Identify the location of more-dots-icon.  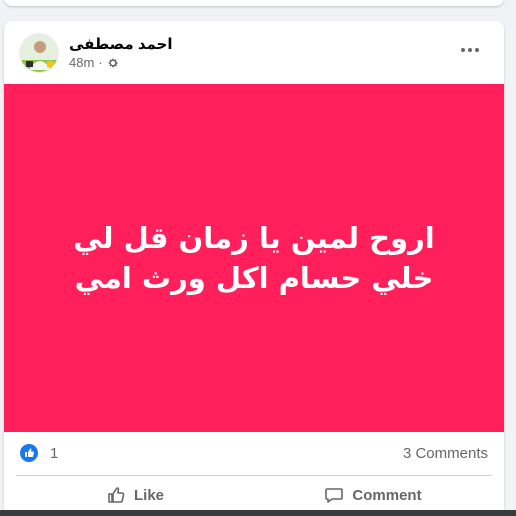
(470, 50).